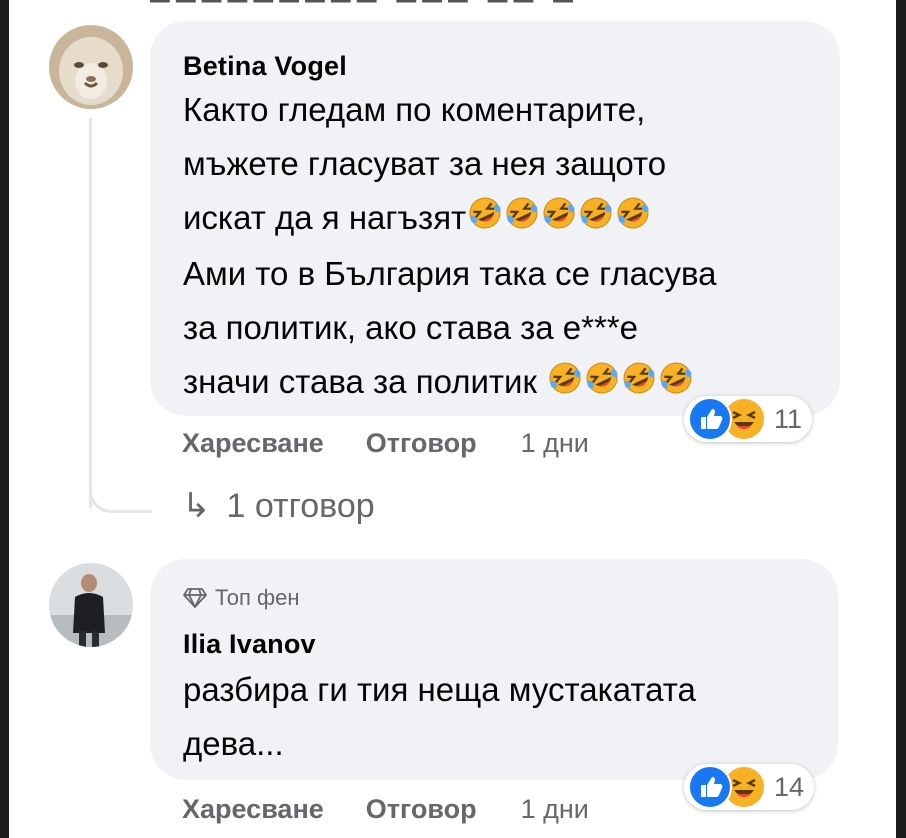 The image size is (906, 838). I want to click on reaction-summary: 14, so click(749, 787).